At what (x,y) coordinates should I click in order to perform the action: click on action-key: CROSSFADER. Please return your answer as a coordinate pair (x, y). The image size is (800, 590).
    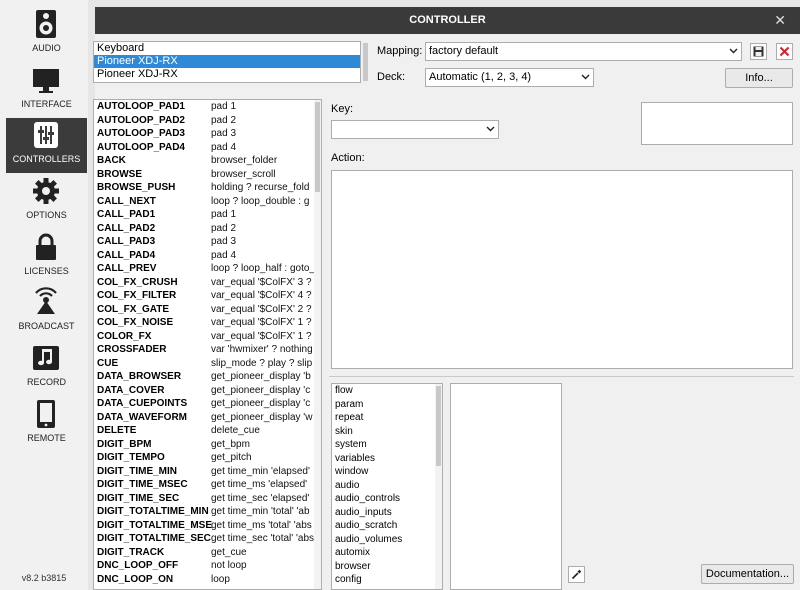
    Looking at the image, I should click on (132, 349).